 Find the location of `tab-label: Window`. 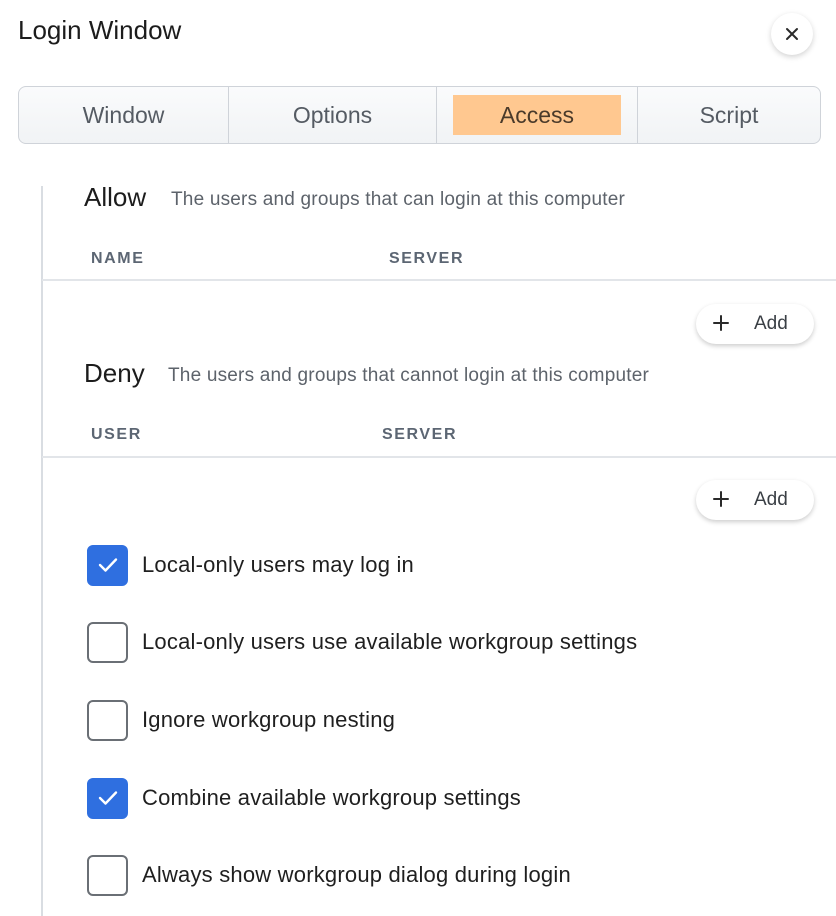

tab-label: Window is located at coordinates (123, 114).